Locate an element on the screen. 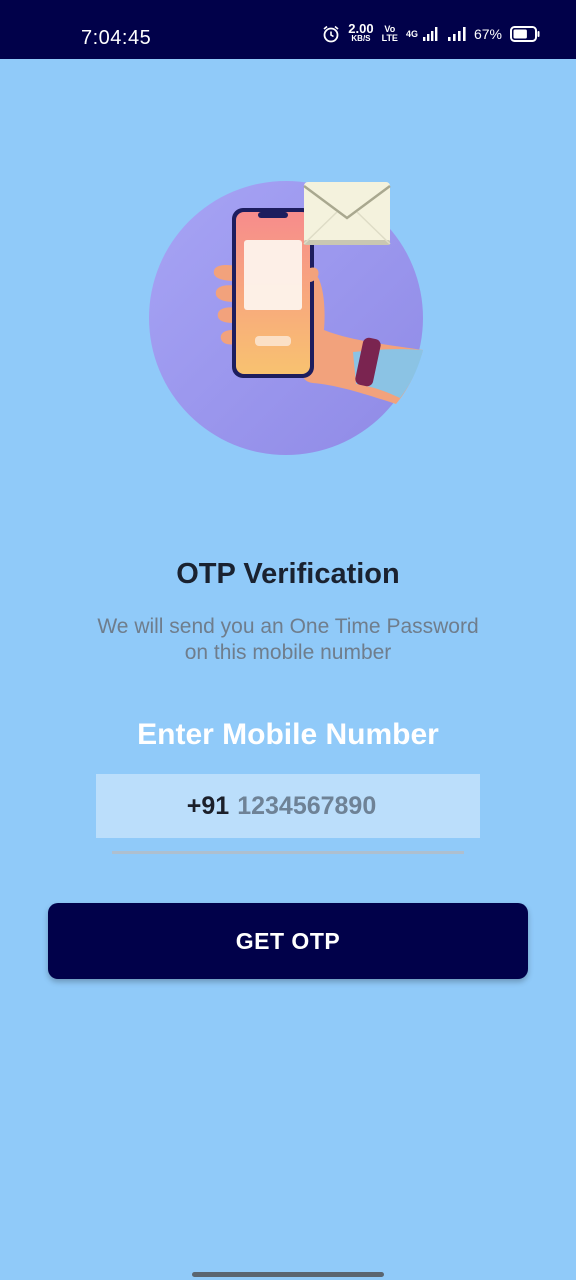 The width and height of the screenshot is (576, 1280). volte-indicator: Vo LTE is located at coordinates (390, 34).